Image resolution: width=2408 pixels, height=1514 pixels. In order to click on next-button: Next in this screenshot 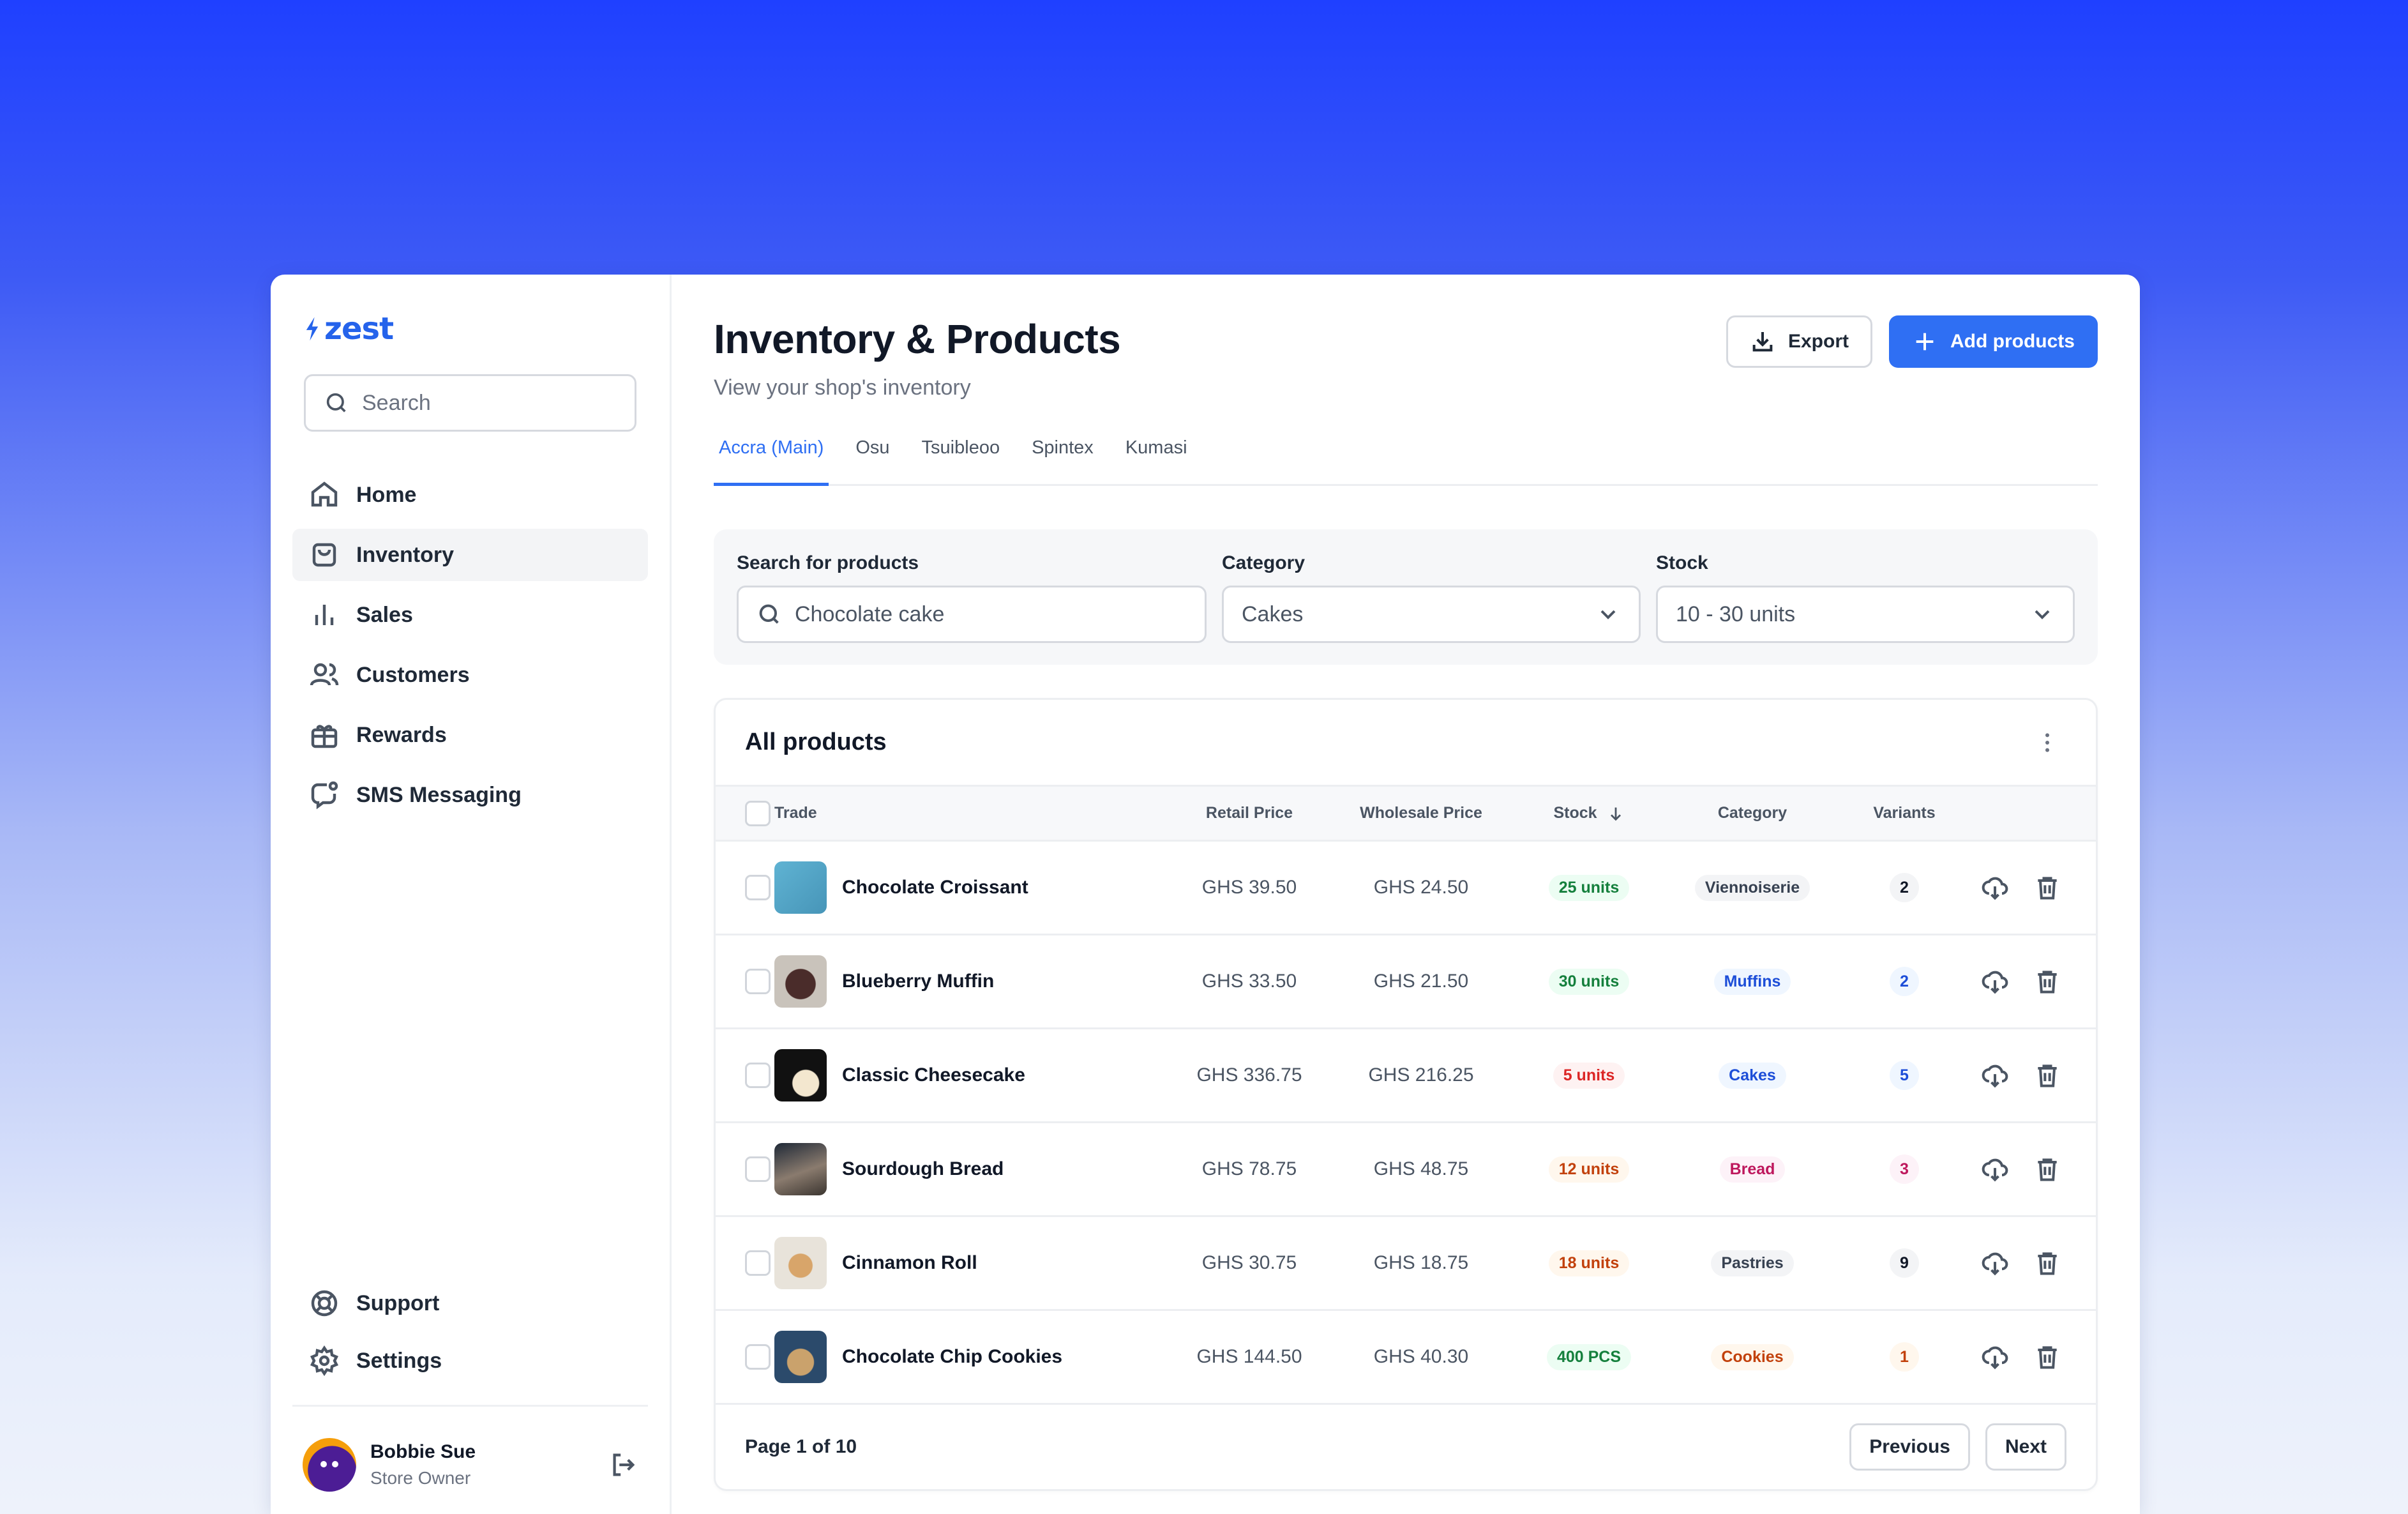, I will do `click(2025, 1447)`.